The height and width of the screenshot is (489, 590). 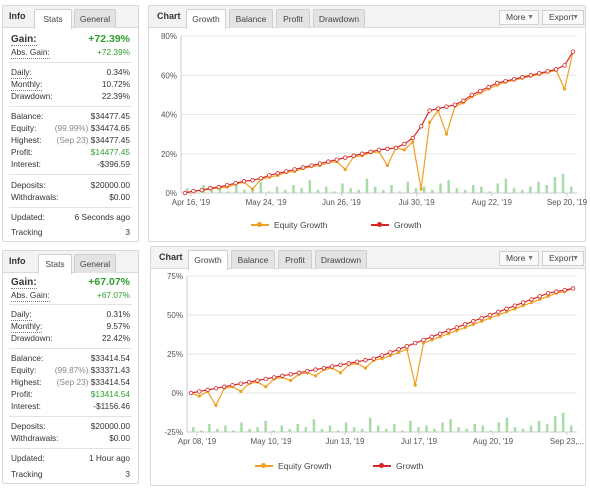 What do you see at coordinates (380, 224) in the screenshot?
I see `legend-swatch-growth` at bounding box center [380, 224].